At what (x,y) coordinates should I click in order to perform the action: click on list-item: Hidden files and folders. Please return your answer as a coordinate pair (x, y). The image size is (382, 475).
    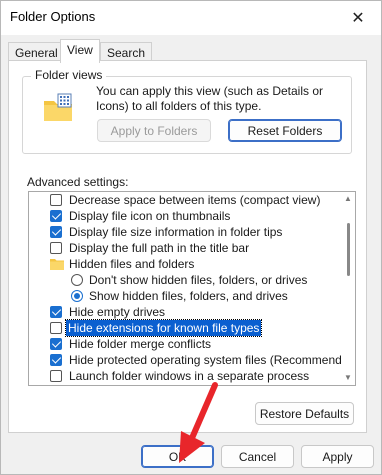
    Looking at the image, I should click on (184, 264).